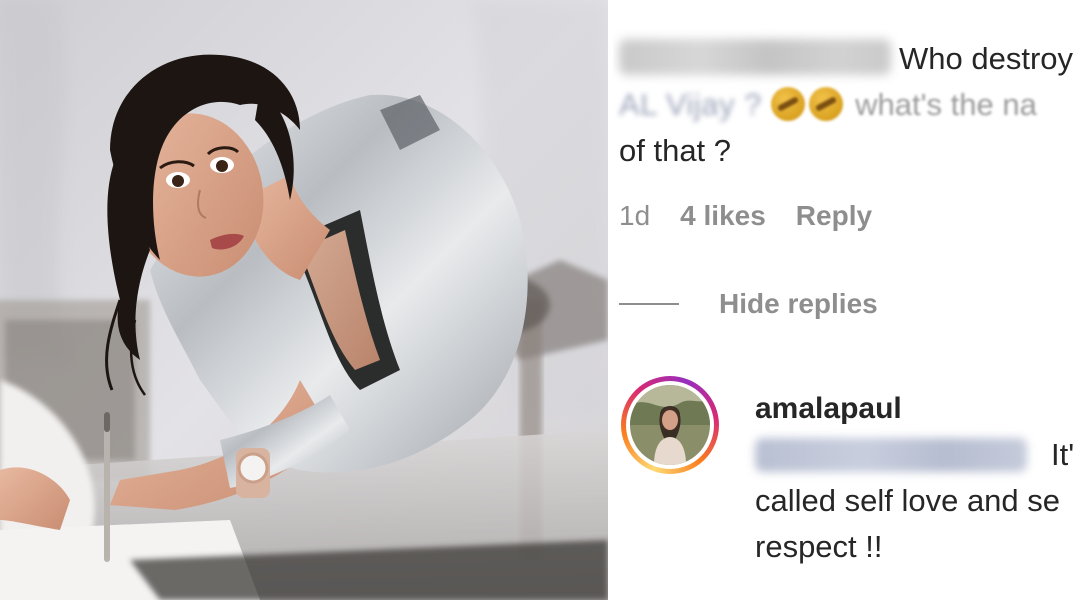 The height and width of the screenshot is (600, 1080). Describe the element at coordinates (690, 105) in the screenshot. I see `mention-link: AL Vijay ?` at that location.